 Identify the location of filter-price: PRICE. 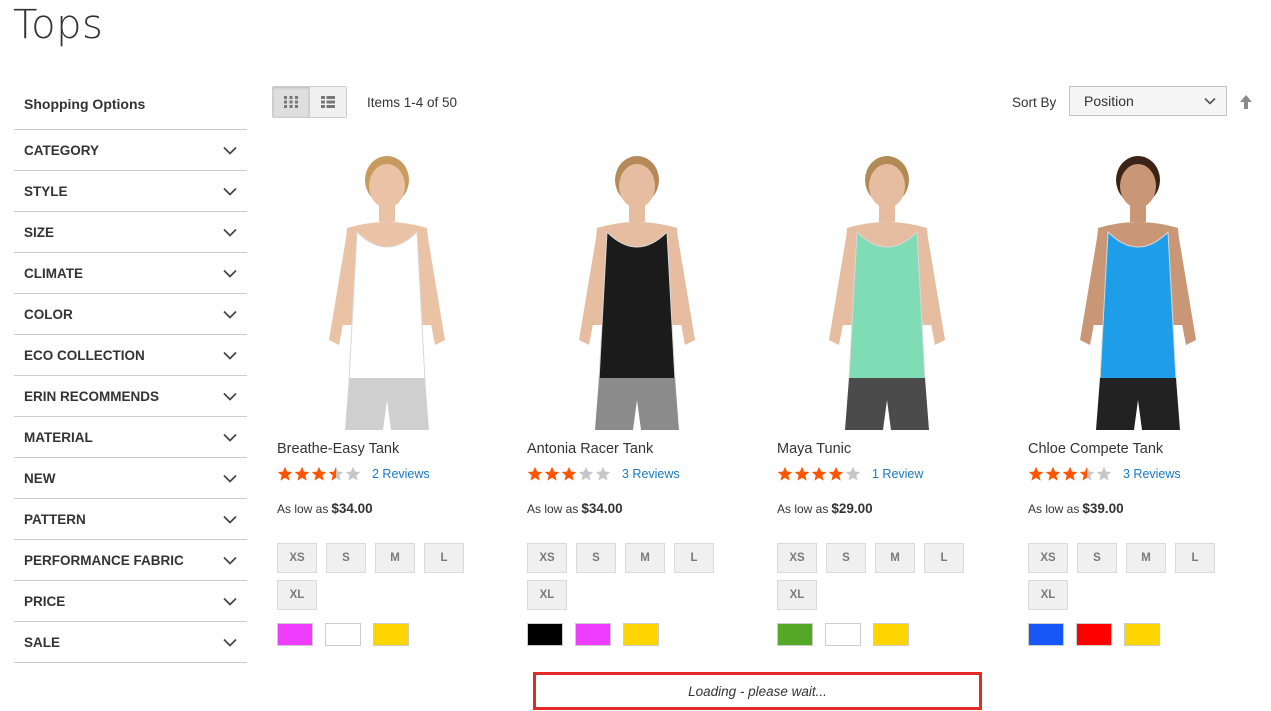
(130, 601).